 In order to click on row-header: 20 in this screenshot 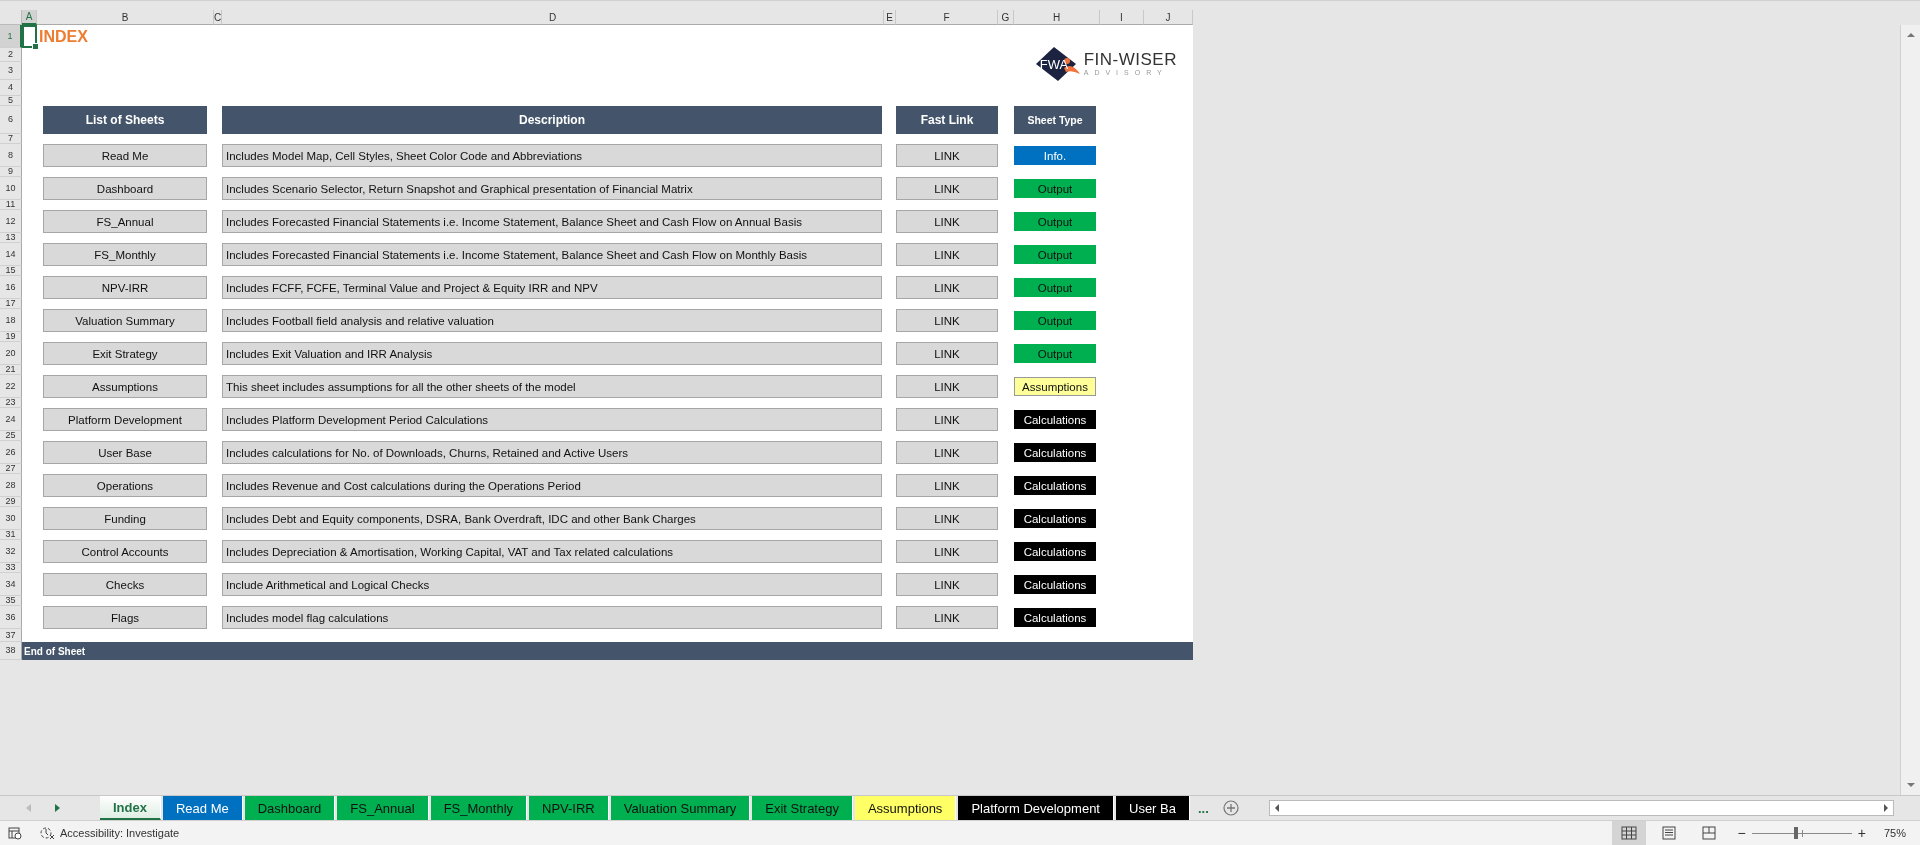, I will do `click(11, 353)`.